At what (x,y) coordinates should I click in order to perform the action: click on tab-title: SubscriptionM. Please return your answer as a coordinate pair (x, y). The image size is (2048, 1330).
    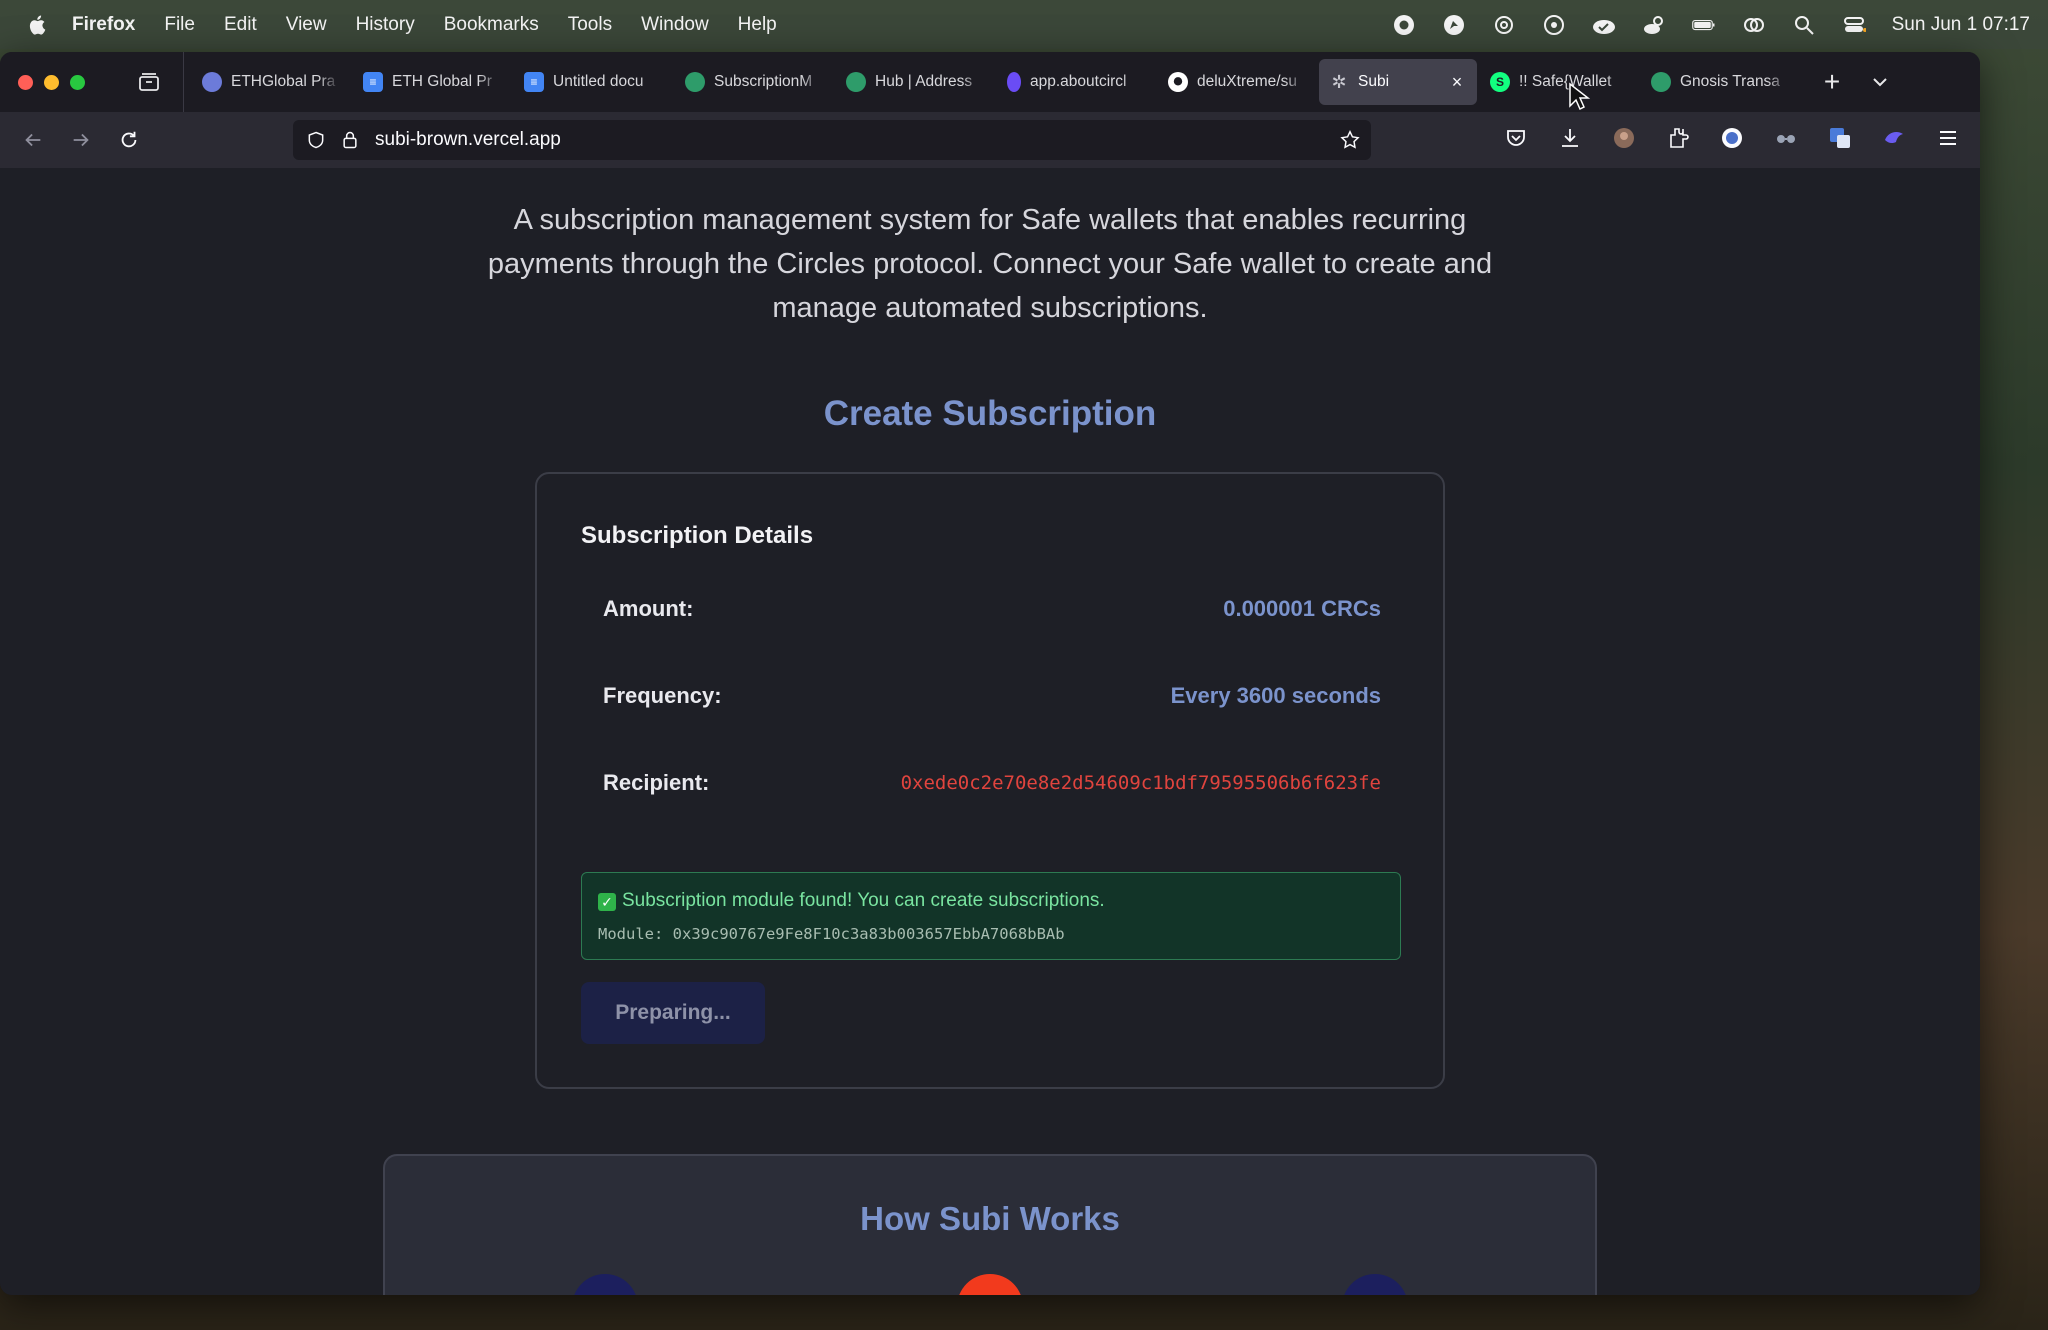
    Looking at the image, I should click on (763, 81).